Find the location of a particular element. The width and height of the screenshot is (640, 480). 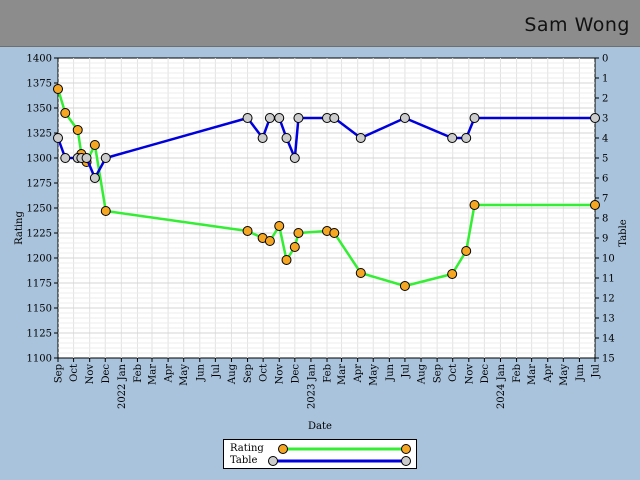

right-tick-label: 9 is located at coordinates (605, 239).